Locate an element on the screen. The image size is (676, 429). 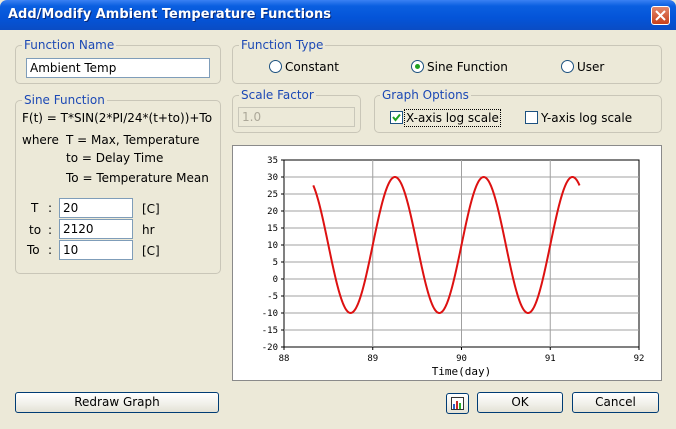
close-button is located at coordinates (660, 15).